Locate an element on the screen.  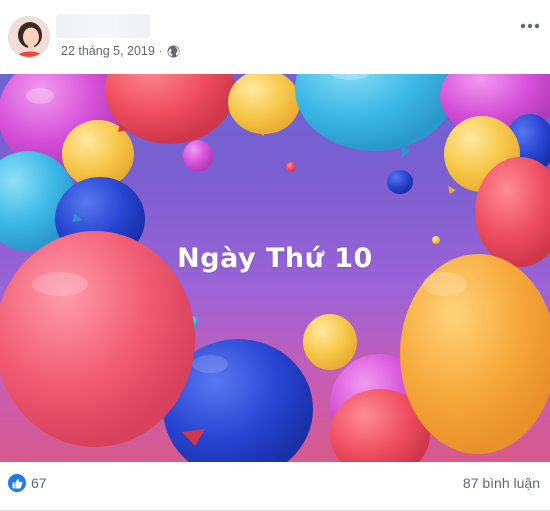
post-meta: 22 tháng 5, 2019 · is located at coordinates (120, 51).